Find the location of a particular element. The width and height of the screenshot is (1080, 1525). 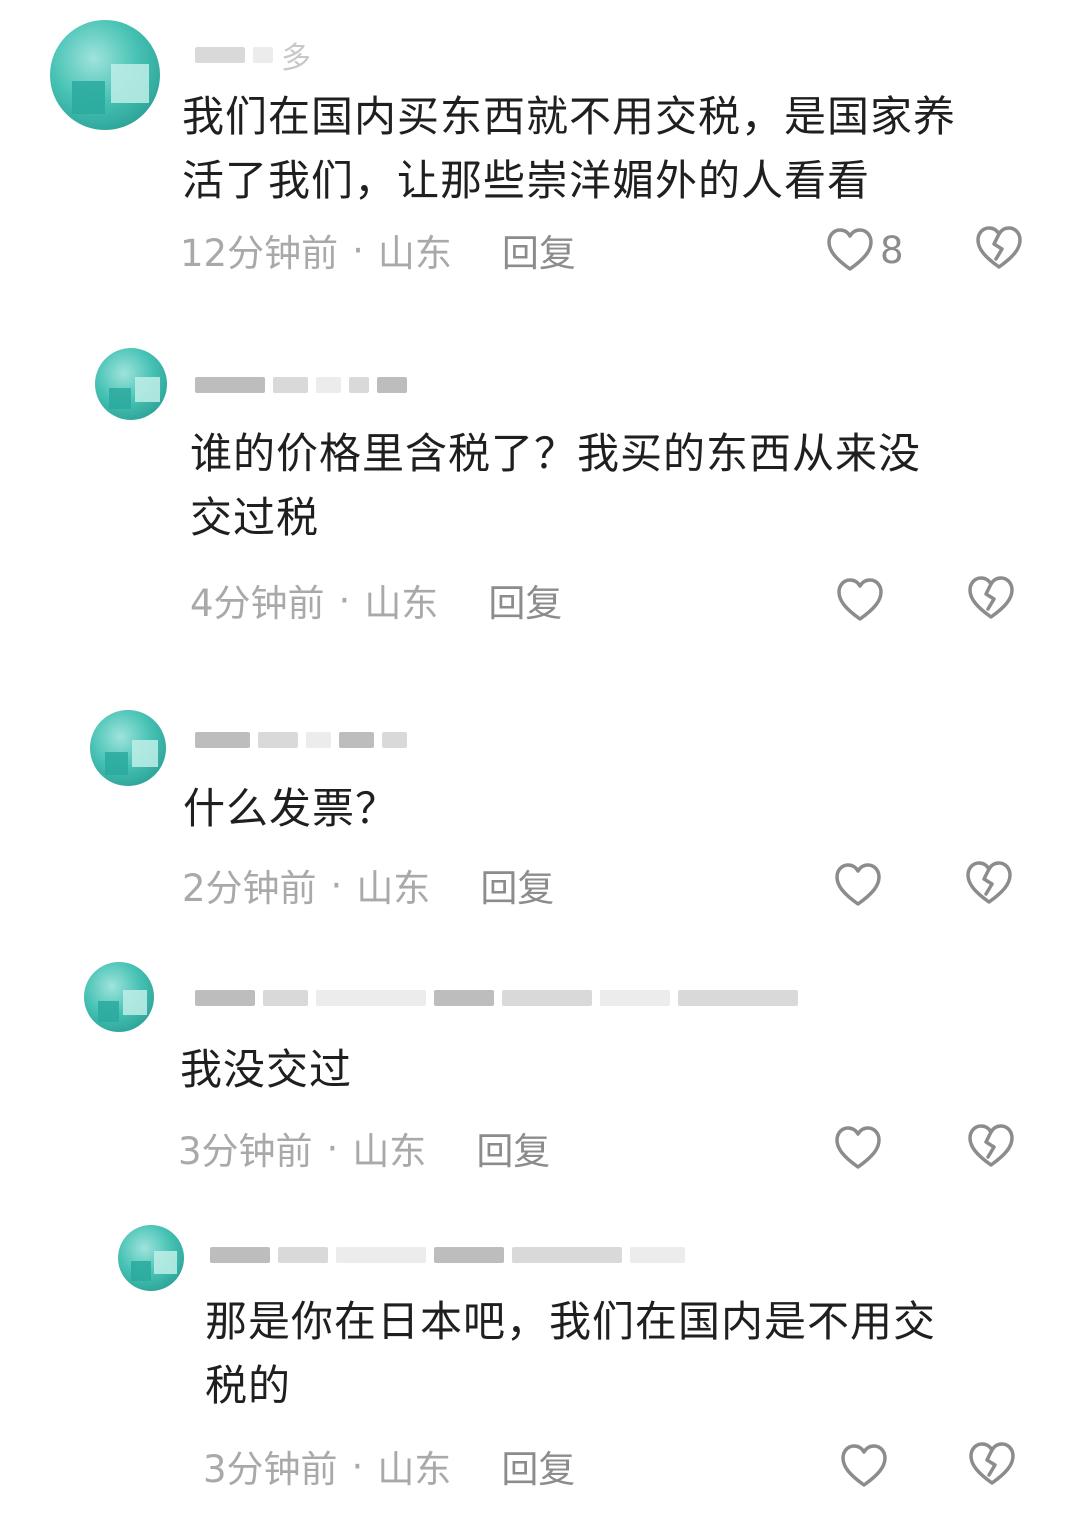

comment-meta: 2分钟前 · 山东 回复 is located at coordinates (368, 885).